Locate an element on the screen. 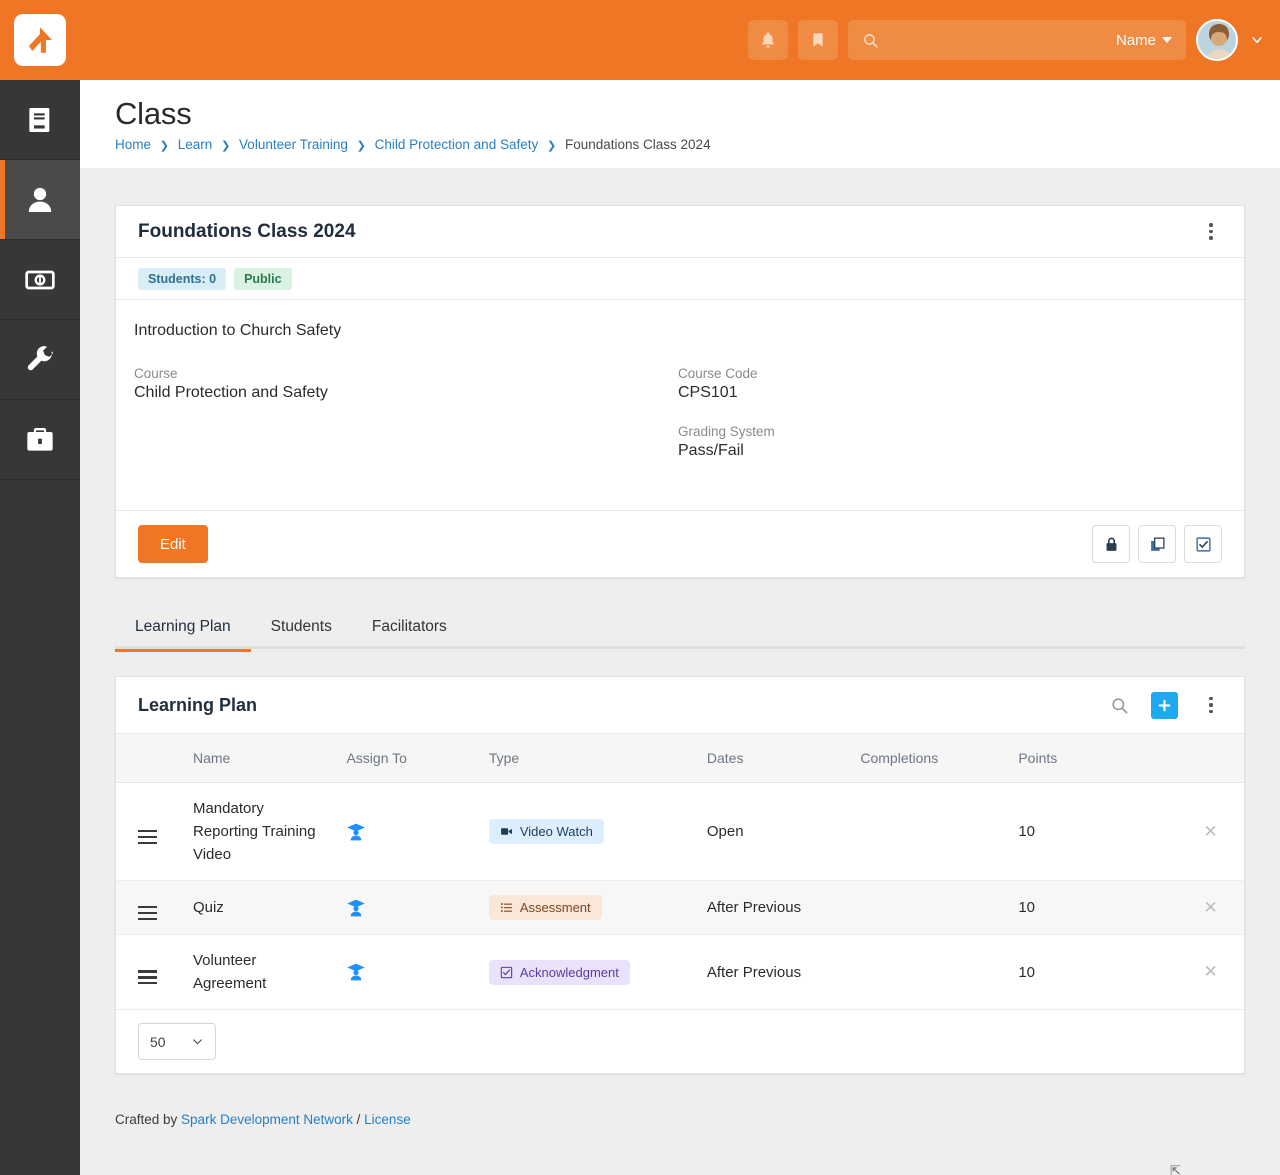 The width and height of the screenshot is (1280, 1175). field-course-label: Course is located at coordinates (156, 373).